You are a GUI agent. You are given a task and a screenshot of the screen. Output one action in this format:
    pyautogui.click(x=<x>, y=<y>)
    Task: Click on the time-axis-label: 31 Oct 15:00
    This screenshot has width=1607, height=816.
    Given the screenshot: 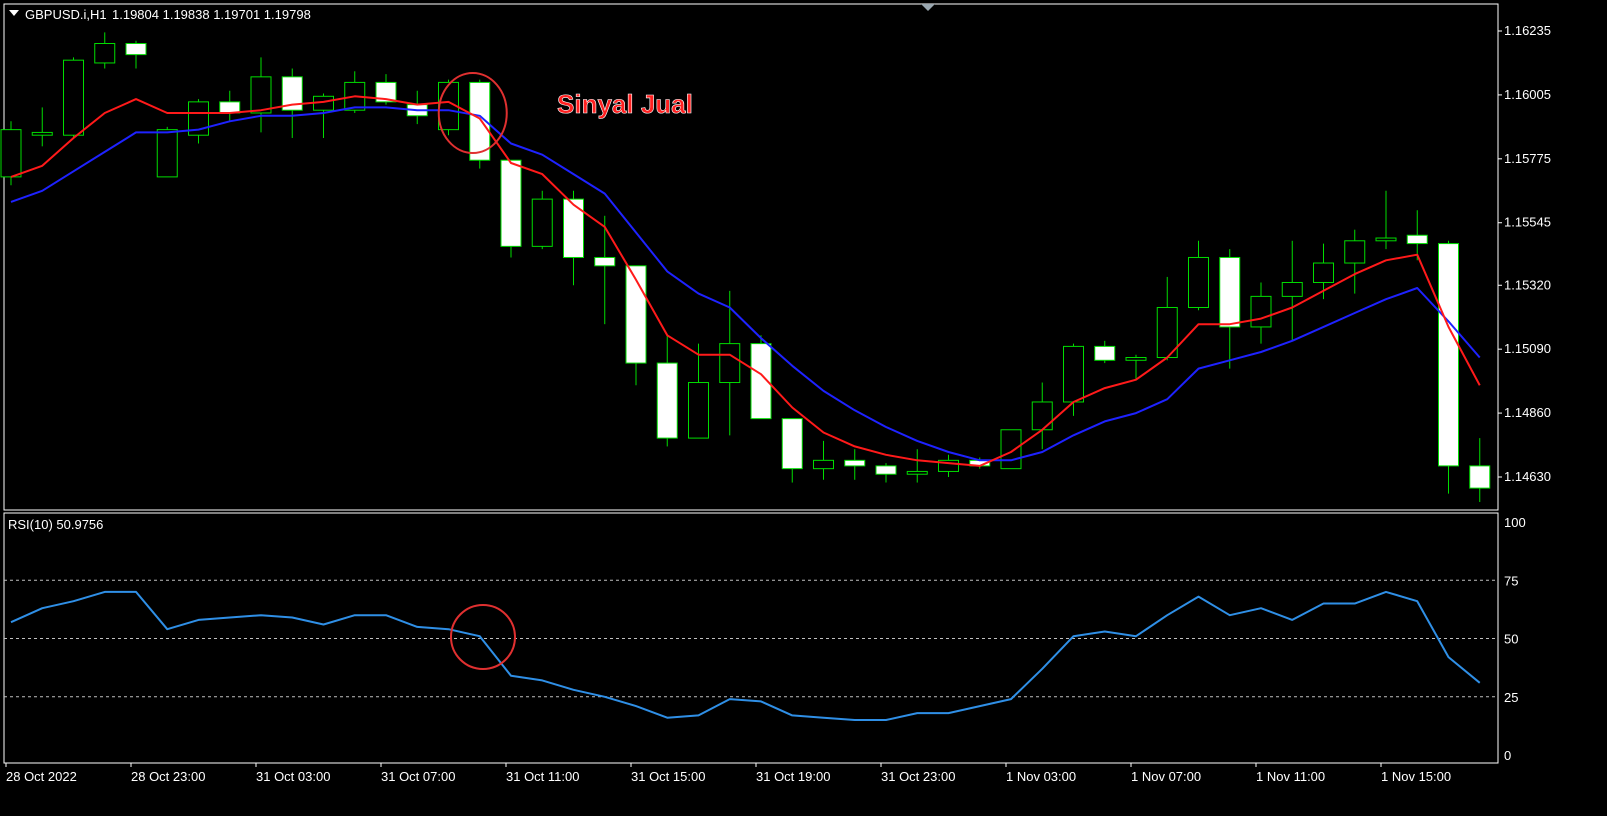 What is the action you would take?
    pyautogui.click(x=668, y=776)
    